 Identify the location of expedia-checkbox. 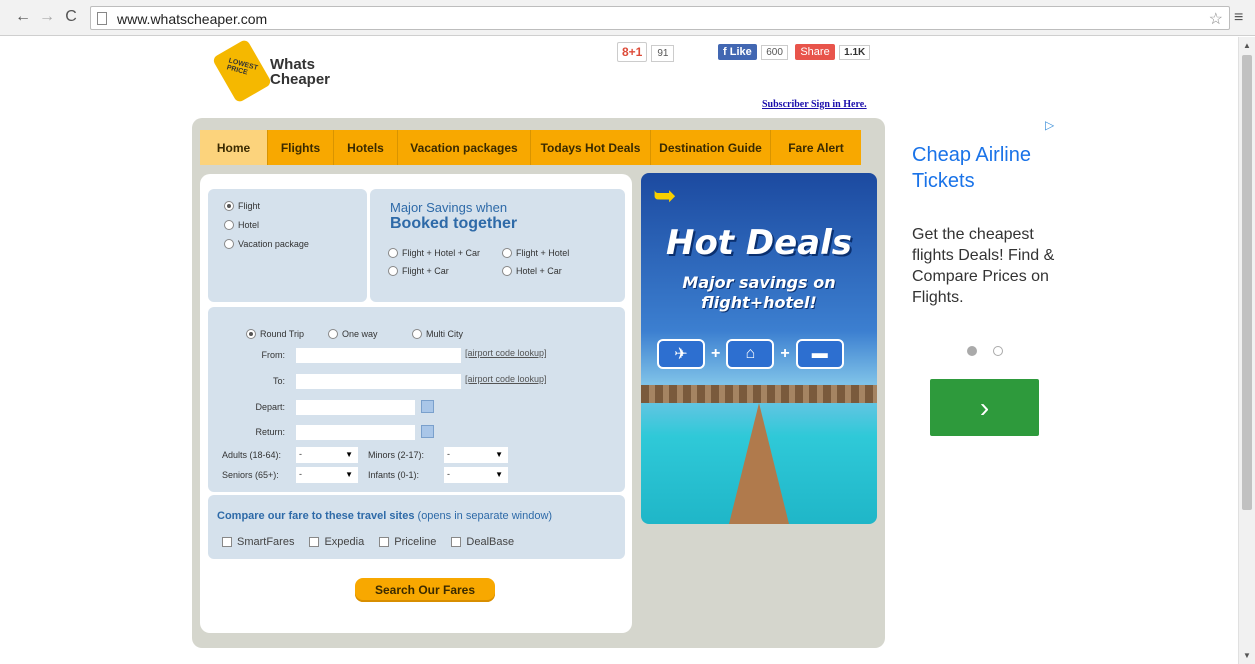
(314, 542).